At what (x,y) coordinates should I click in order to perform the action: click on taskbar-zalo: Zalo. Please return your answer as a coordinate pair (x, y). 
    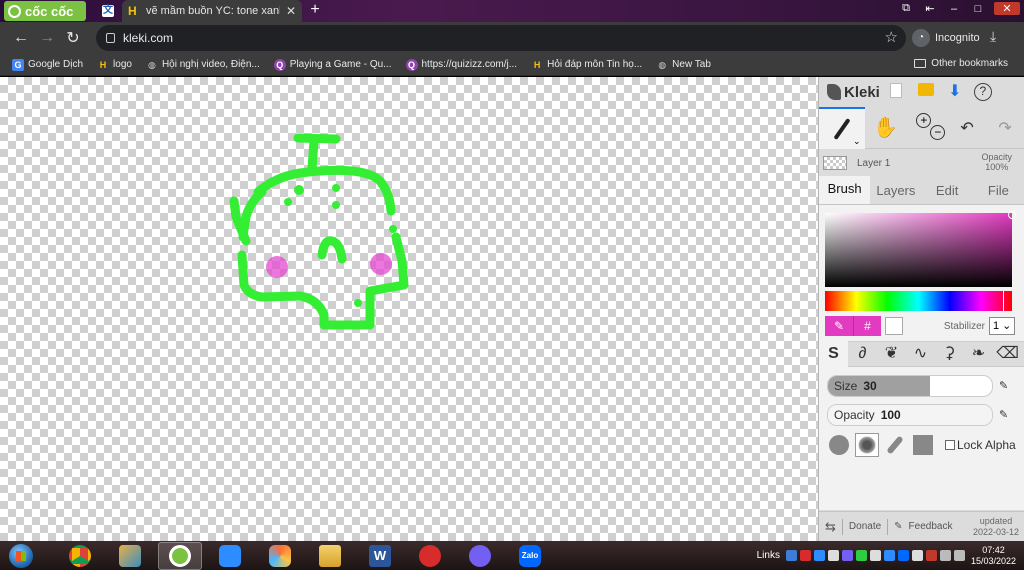
    Looking at the image, I should click on (530, 556).